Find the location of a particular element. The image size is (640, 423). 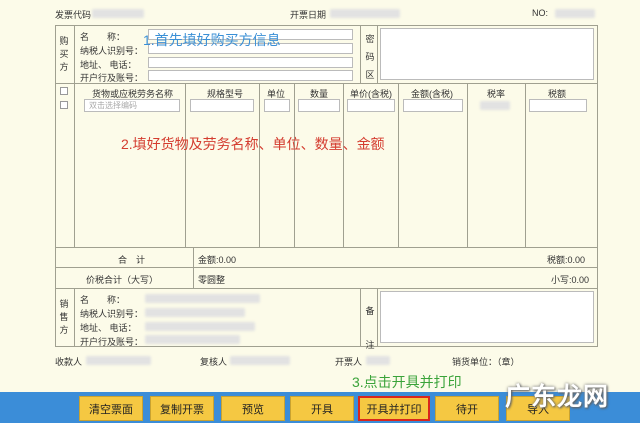

watermark-logo: 广东龙网 is located at coordinates (557, 397).